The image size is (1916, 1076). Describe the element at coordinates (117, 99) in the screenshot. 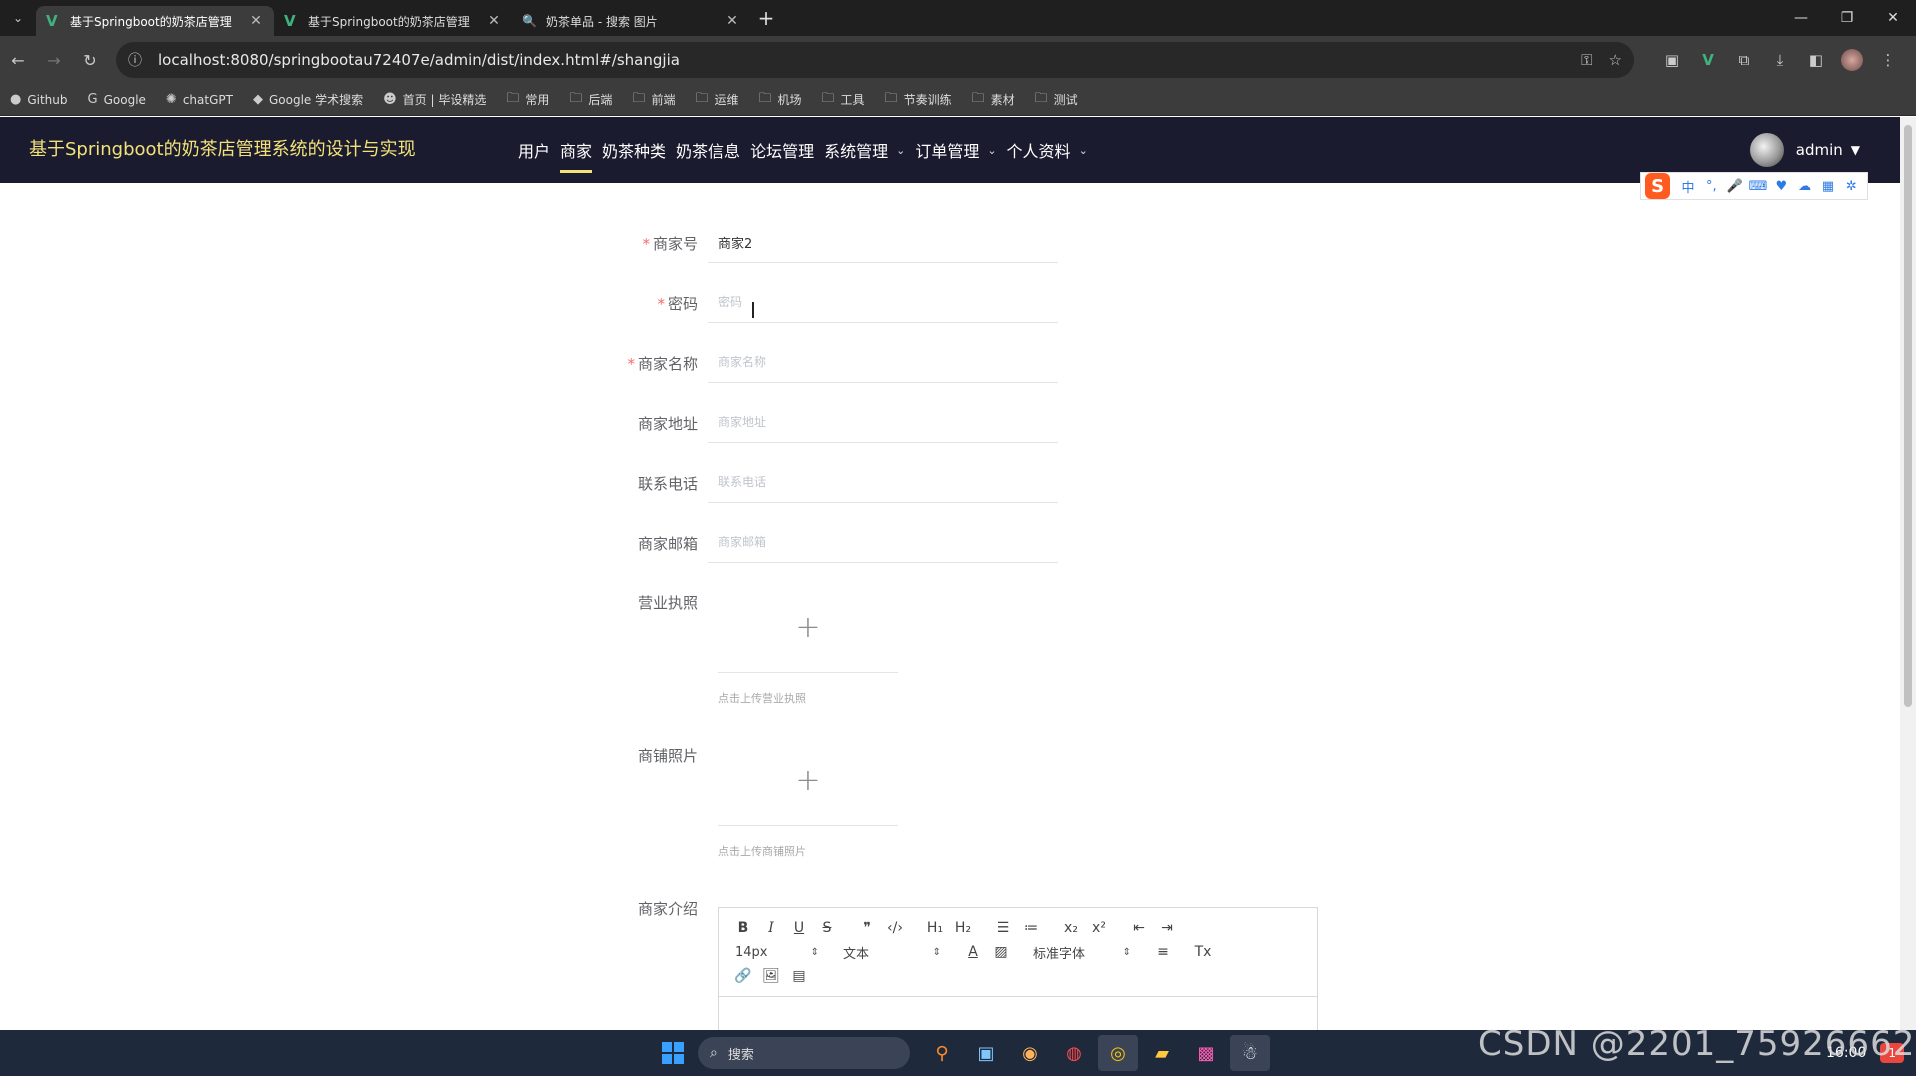

I see `bookmark-google: G Google` at that location.